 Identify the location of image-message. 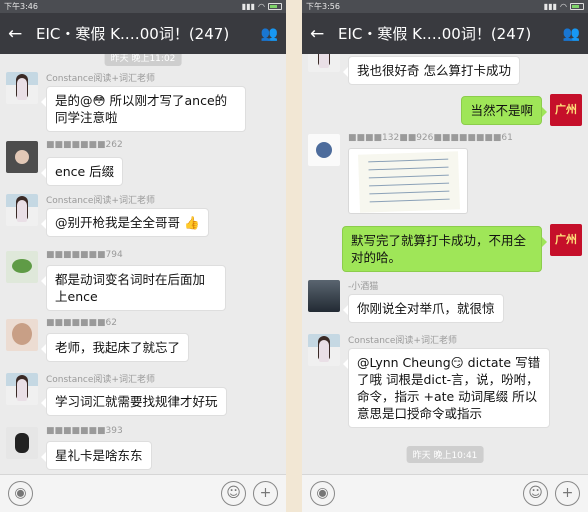
(408, 181).